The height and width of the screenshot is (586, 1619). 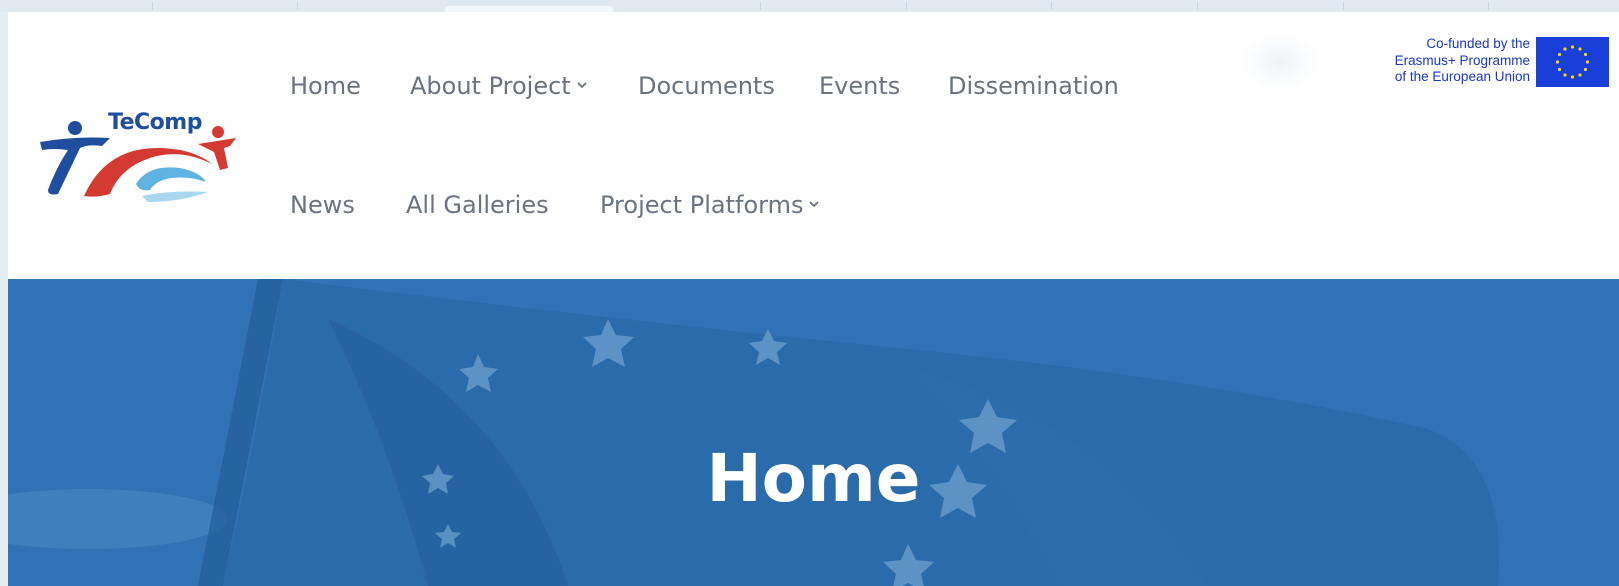 What do you see at coordinates (1478, 43) in the screenshot?
I see `eu-text-line: Co-funded by the` at bounding box center [1478, 43].